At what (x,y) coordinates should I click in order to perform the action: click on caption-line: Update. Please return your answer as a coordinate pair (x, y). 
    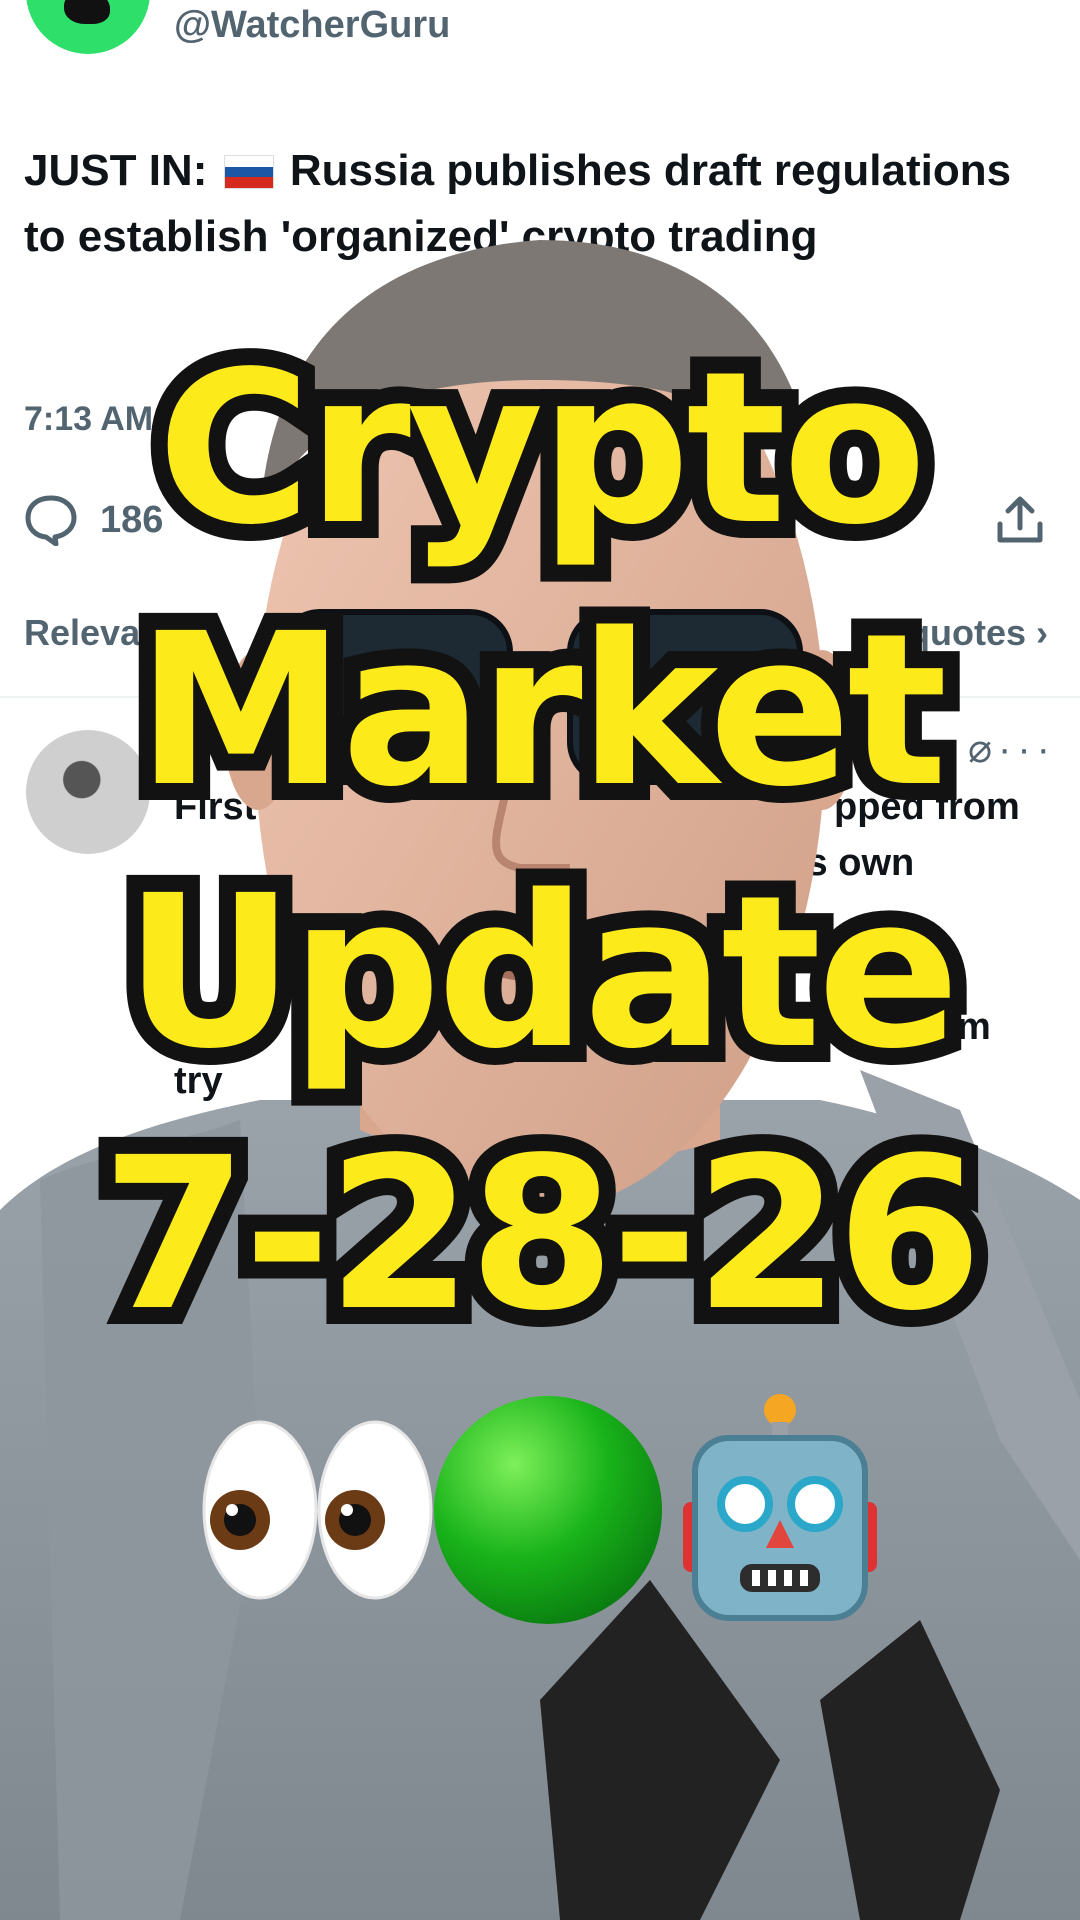
    Looking at the image, I should click on (542, 972).